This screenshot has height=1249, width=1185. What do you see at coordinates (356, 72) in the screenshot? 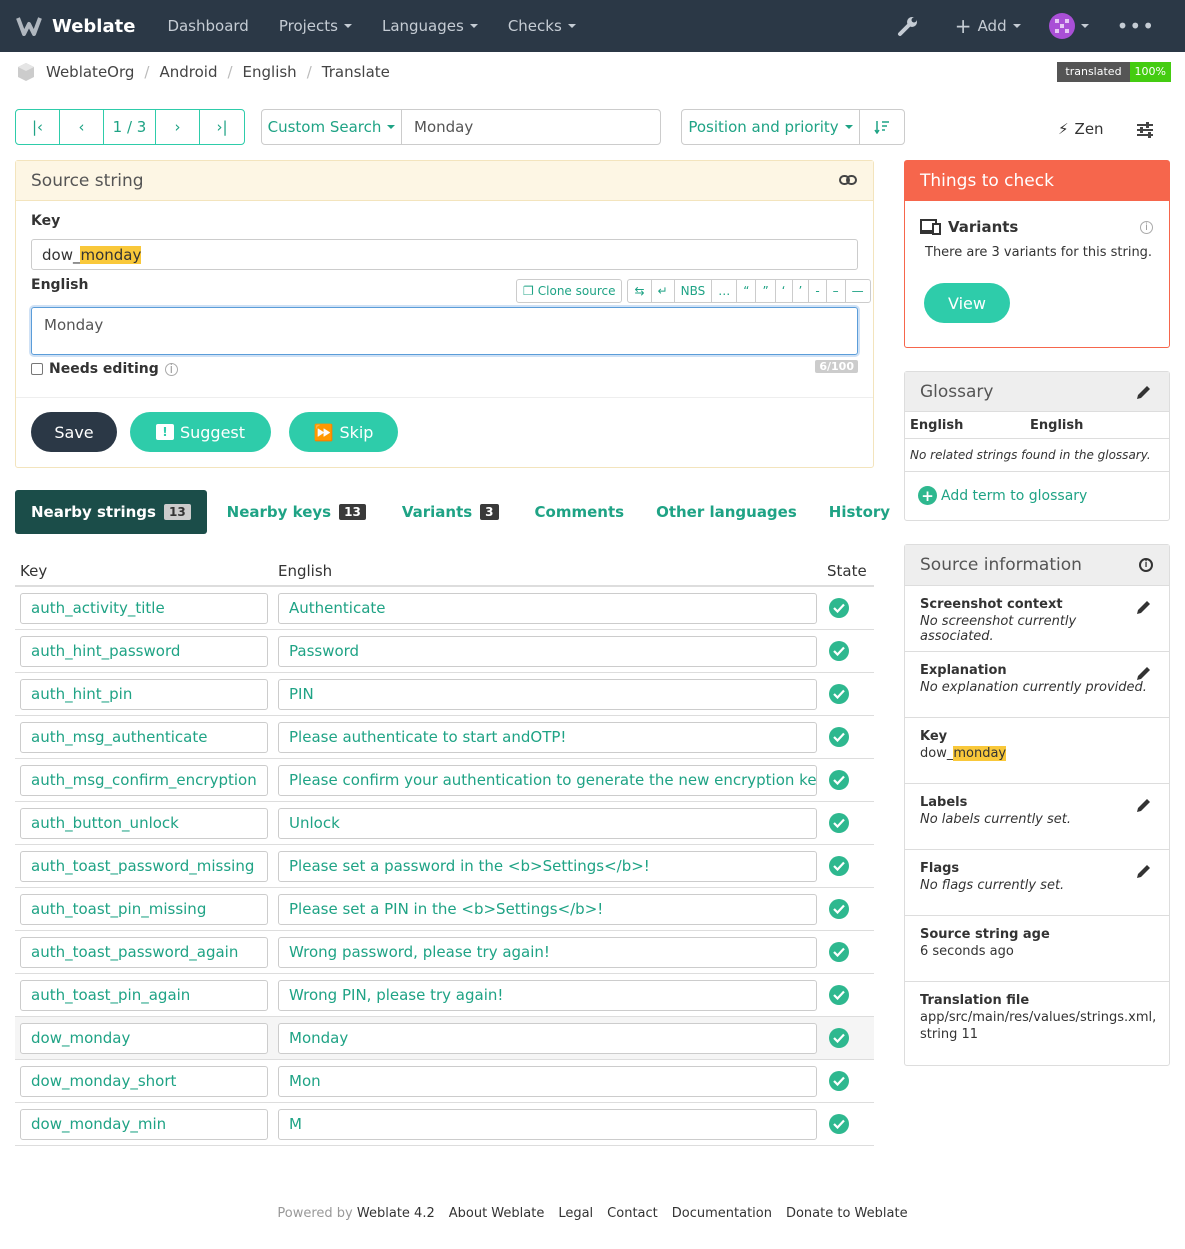
I see `breadcrumb-translate: Translate` at bounding box center [356, 72].